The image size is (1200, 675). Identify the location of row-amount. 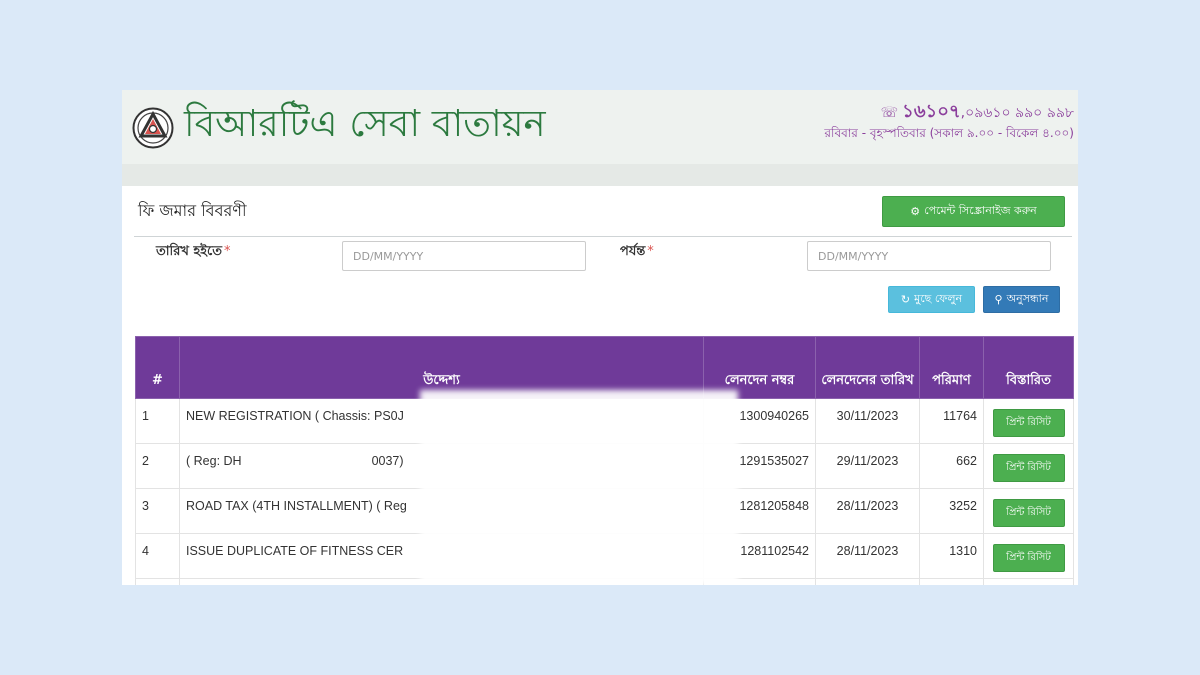
(951, 581).